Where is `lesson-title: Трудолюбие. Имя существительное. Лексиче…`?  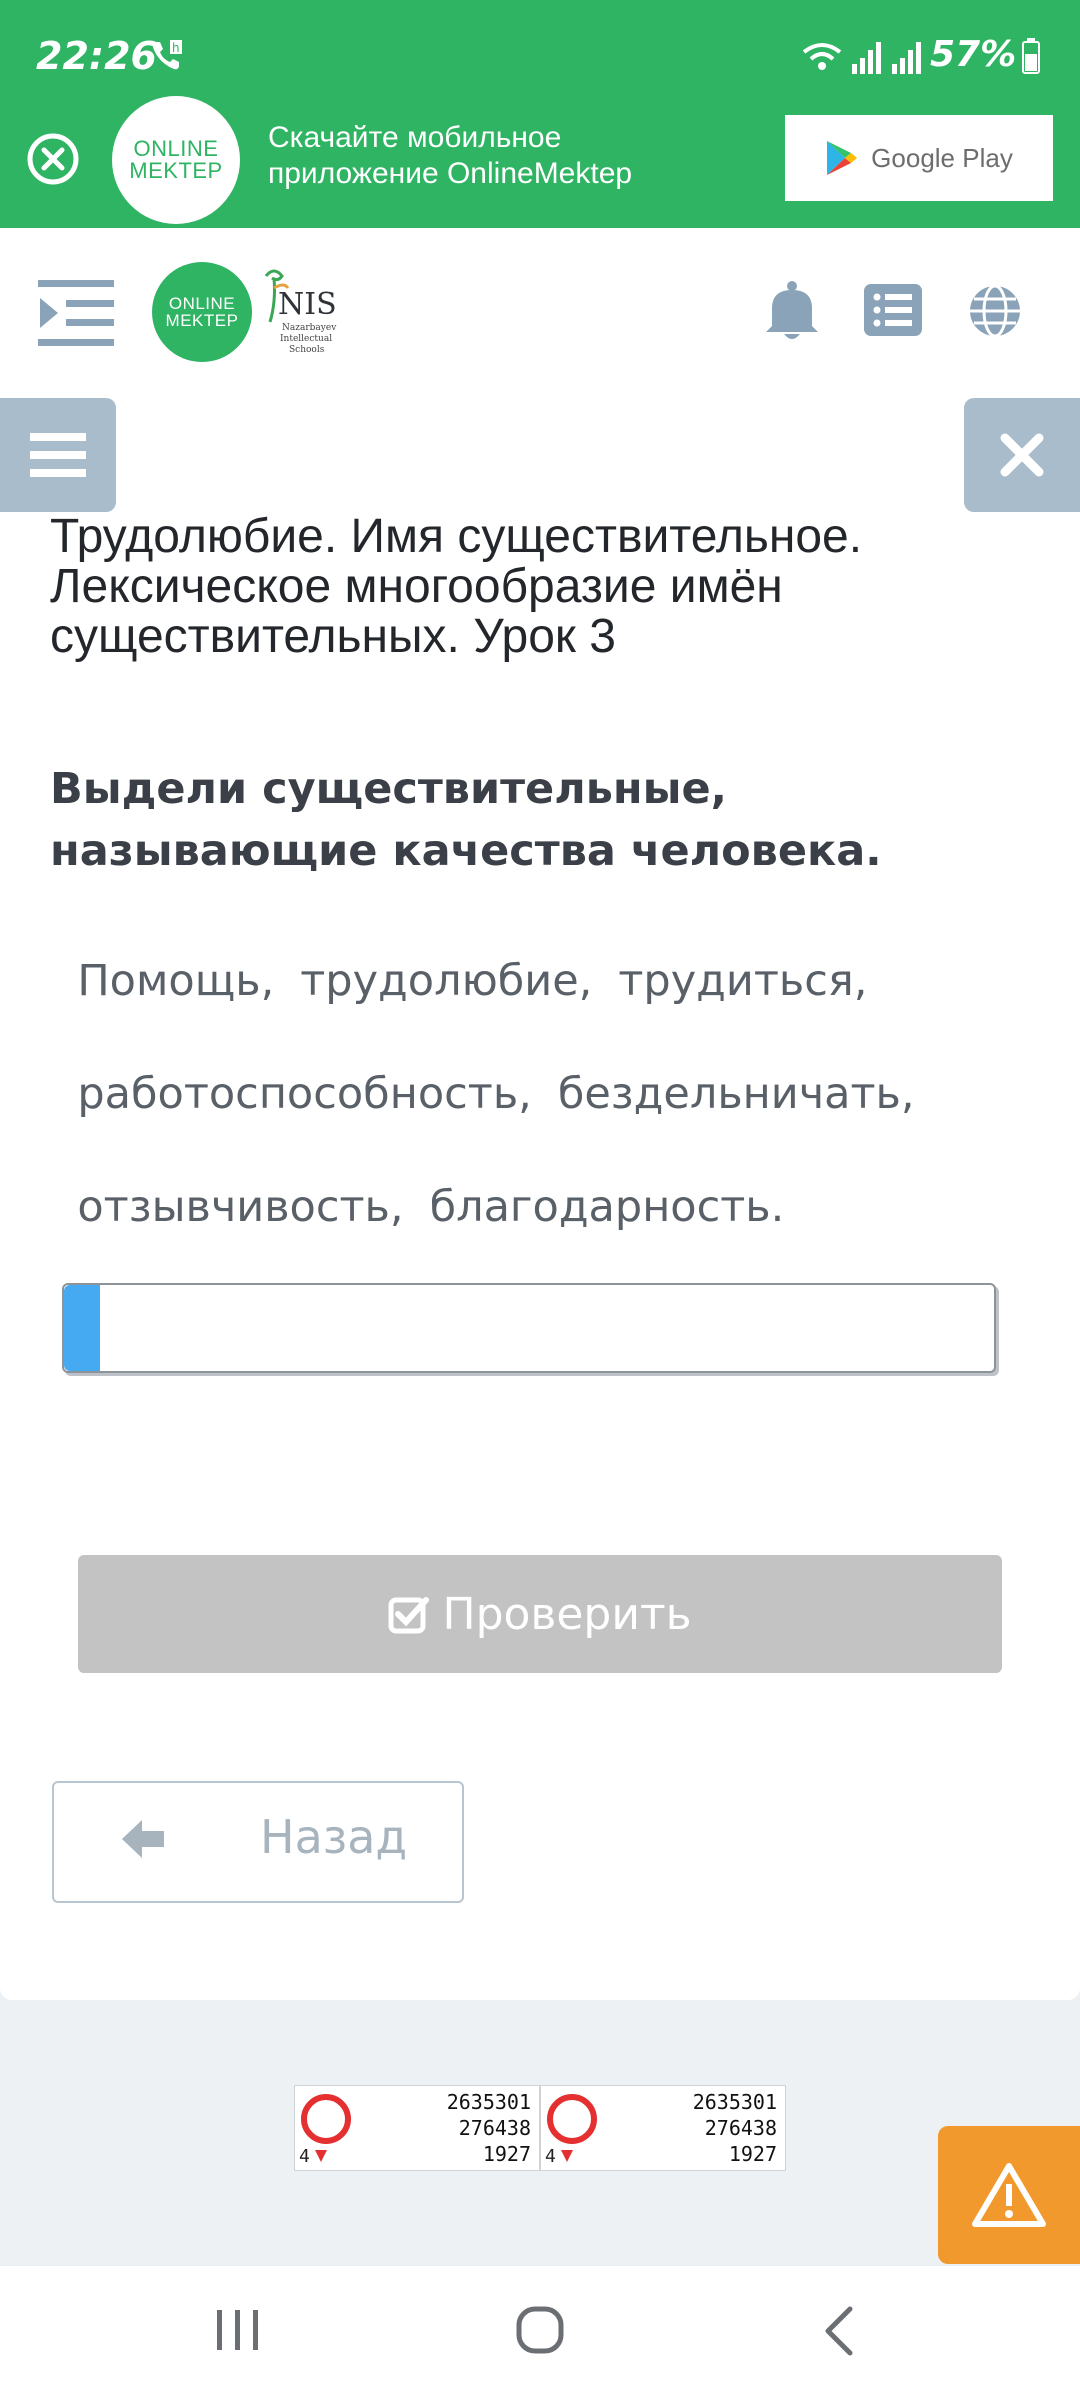
lesson-title: Трудолюбие. Имя существительное. Лексиче… is located at coordinates (456, 586).